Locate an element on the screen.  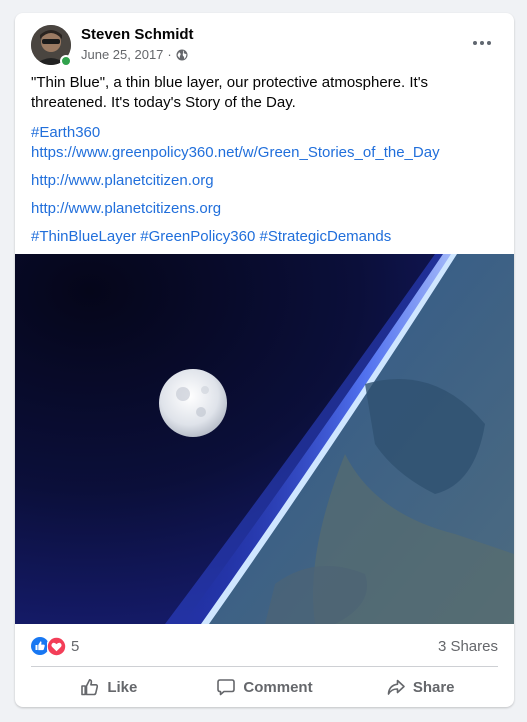
like-label: Like is located at coordinates (122, 687).